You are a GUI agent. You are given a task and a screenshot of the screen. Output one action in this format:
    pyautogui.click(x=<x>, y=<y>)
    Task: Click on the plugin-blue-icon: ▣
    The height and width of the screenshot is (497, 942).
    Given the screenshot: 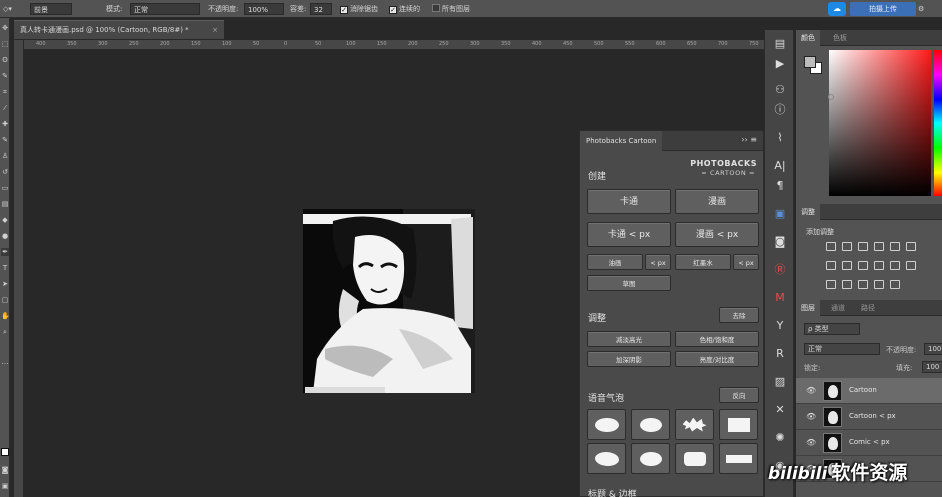 What is the action you would take?
    pyautogui.click(x=780, y=214)
    